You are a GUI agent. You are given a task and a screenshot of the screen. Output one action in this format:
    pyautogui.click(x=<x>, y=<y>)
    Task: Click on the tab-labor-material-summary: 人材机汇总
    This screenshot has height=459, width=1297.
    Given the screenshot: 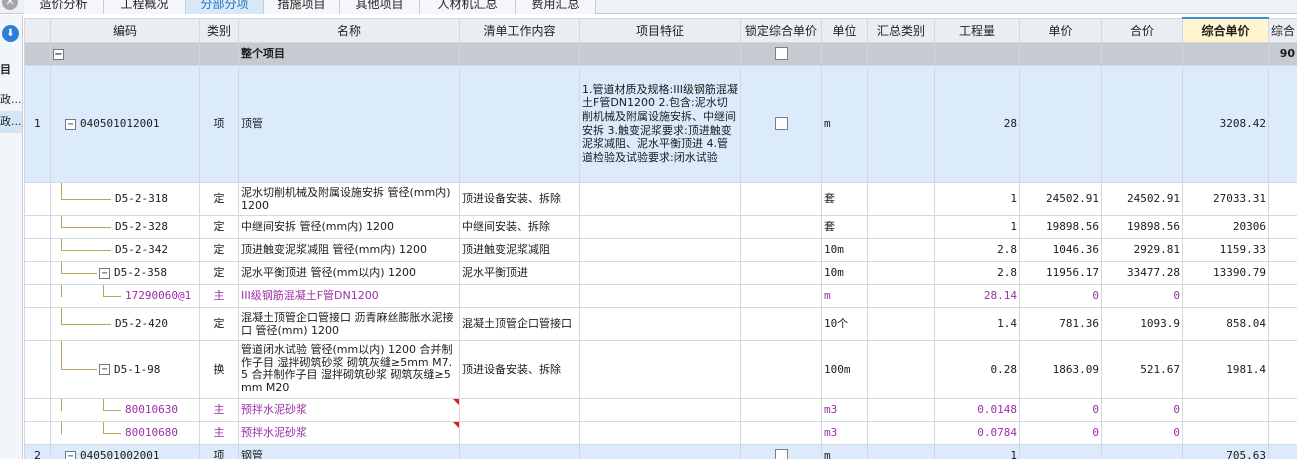 What is the action you would take?
    pyautogui.click(x=468, y=7)
    